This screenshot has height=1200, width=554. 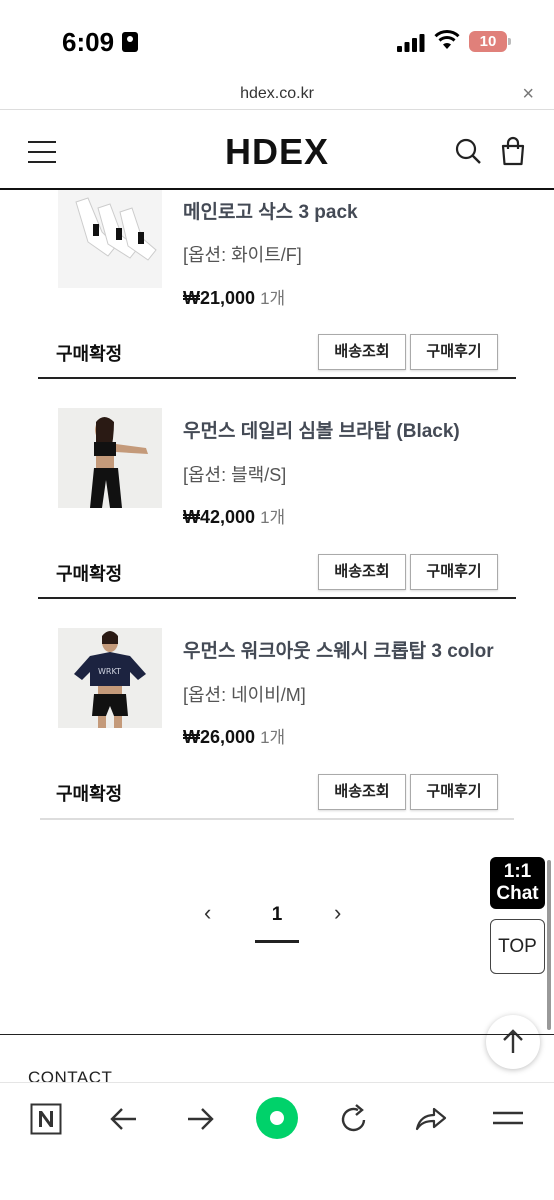 I want to click on svg-text: WRKT, so click(x=109, y=671).